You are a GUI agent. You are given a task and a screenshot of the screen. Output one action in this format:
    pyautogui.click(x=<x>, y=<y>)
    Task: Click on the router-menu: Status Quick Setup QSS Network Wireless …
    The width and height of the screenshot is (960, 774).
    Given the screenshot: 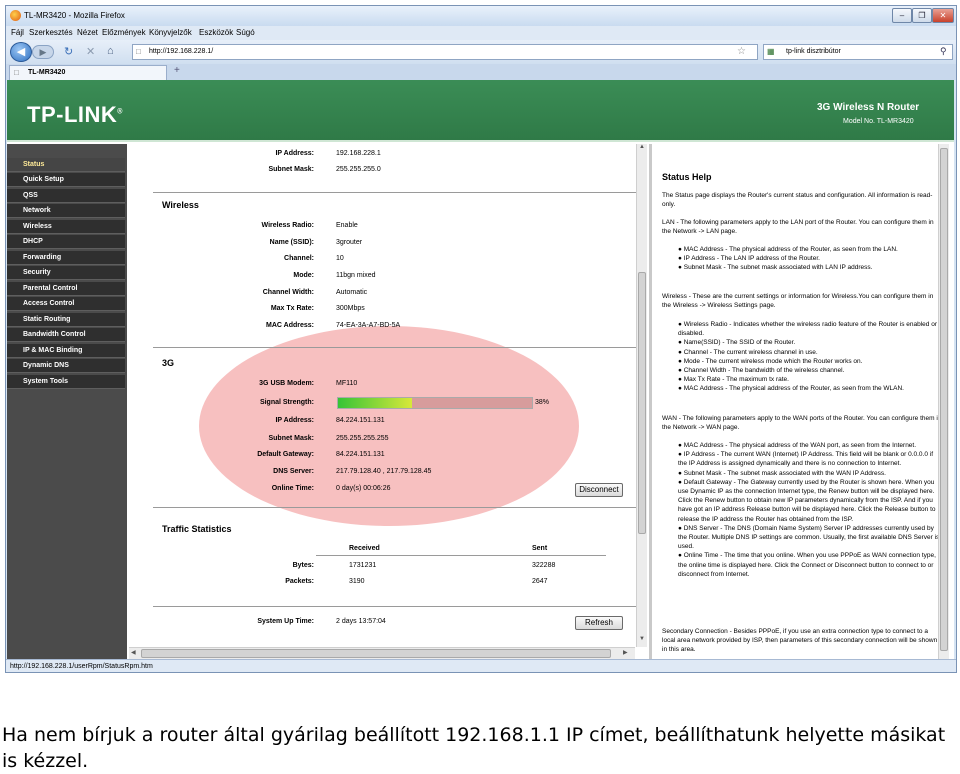 What is the action you would take?
    pyautogui.click(x=67, y=401)
    